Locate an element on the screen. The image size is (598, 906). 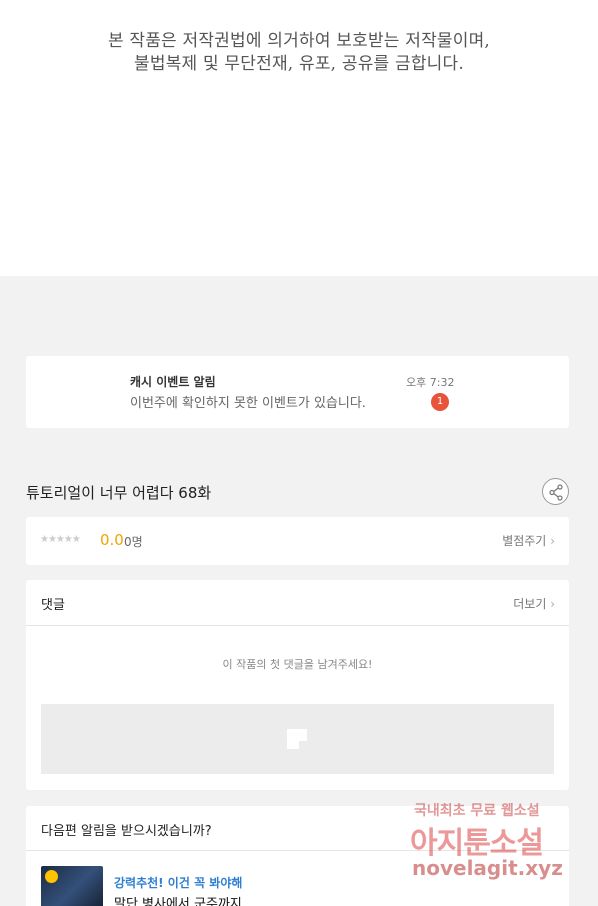
rate-button-label: 별점주기 is located at coordinates (524, 541).